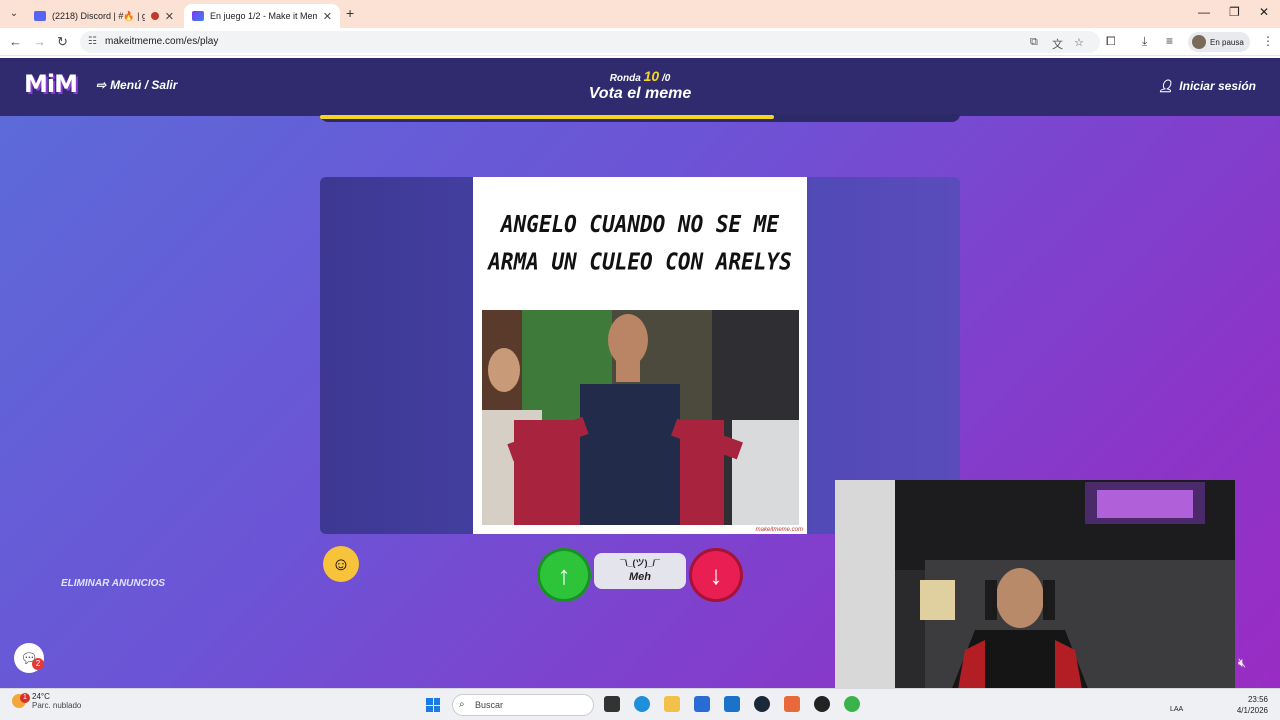 The image size is (1280, 720). What do you see at coordinates (852, 704) in the screenshot?
I see `chrome-icon` at bounding box center [852, 704].